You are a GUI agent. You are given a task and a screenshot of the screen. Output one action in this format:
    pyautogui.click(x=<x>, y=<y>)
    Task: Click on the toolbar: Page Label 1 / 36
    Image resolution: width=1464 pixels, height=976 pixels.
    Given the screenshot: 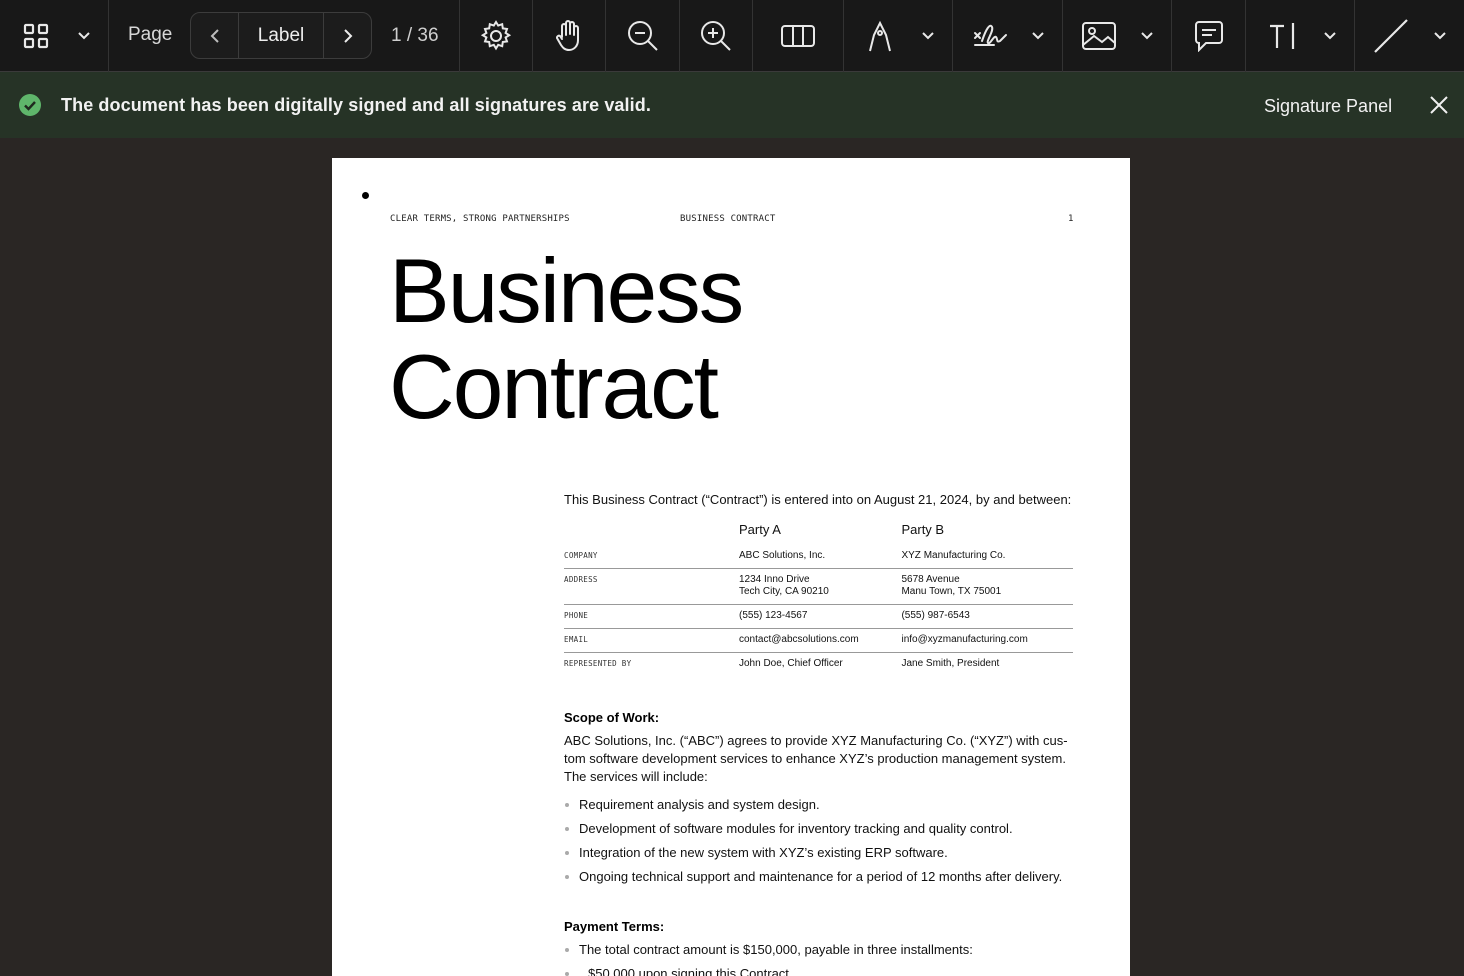 What is the action you would take?
    pyautogui.click(x=732, y=36)
    